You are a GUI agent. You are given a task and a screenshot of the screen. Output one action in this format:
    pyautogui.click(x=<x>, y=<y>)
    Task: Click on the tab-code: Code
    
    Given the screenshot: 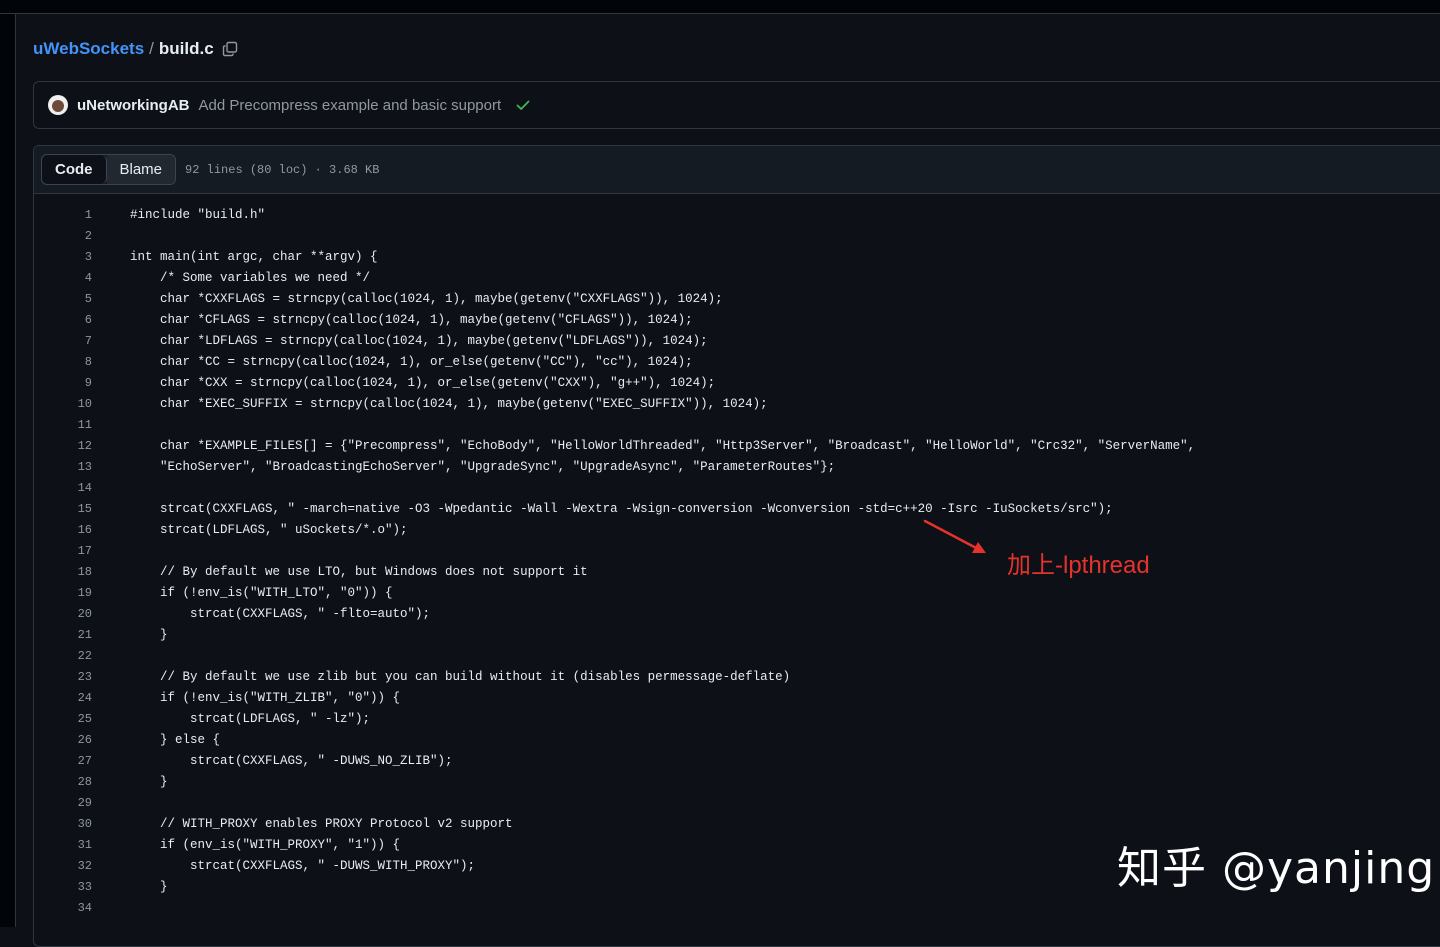 What is the action you would take?
    pyautogui.click(x=74, y=169)
    